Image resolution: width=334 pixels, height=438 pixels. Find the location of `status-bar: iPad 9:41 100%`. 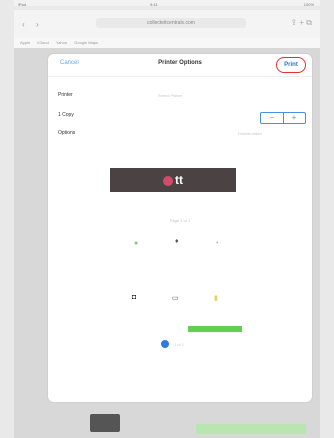

status-bar: iPad 9:41 100% is located at coordinates (167, 6).